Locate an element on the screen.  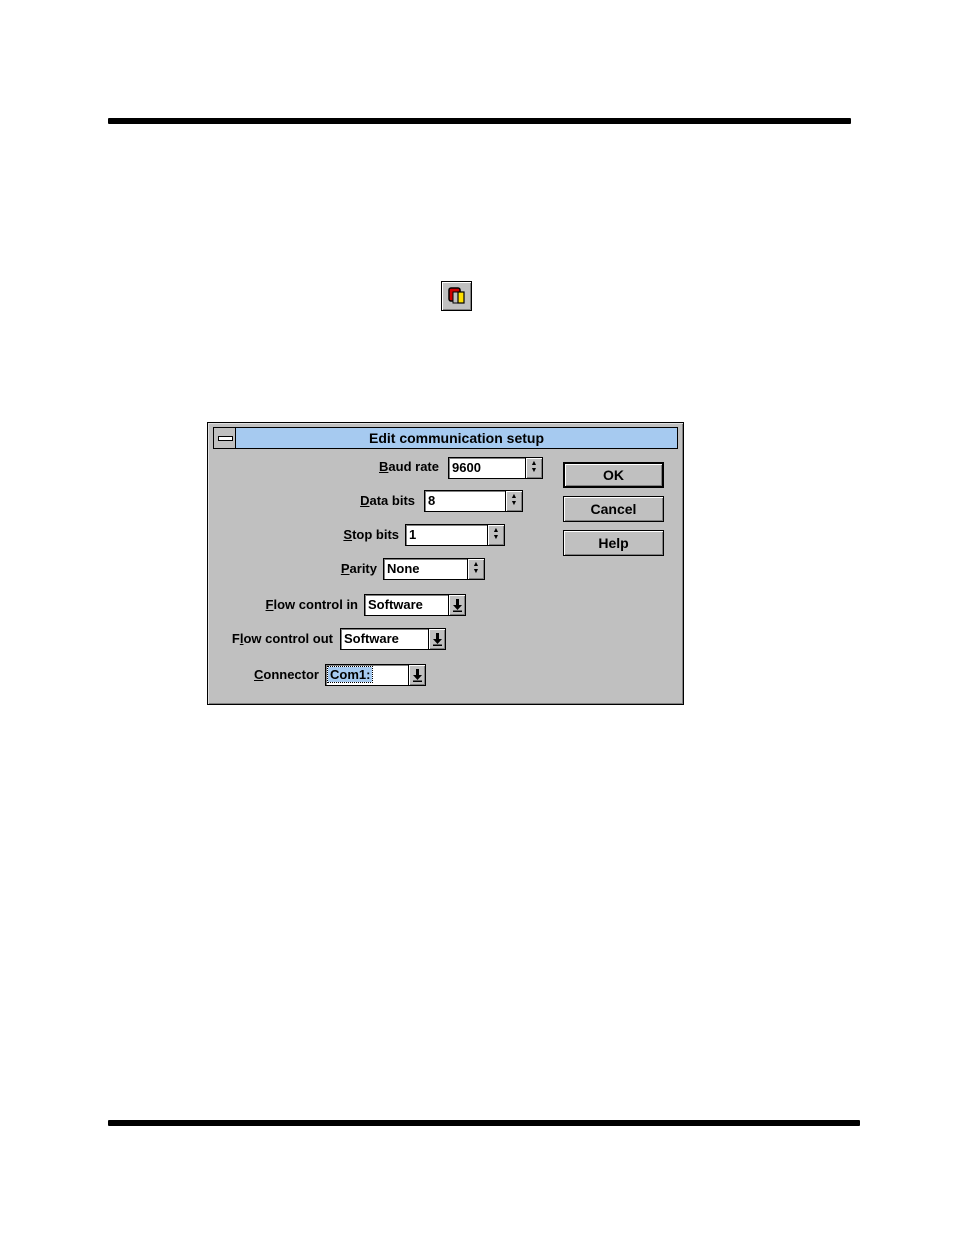
flow-control-in-value: Software is located at coordinates (395, 604).